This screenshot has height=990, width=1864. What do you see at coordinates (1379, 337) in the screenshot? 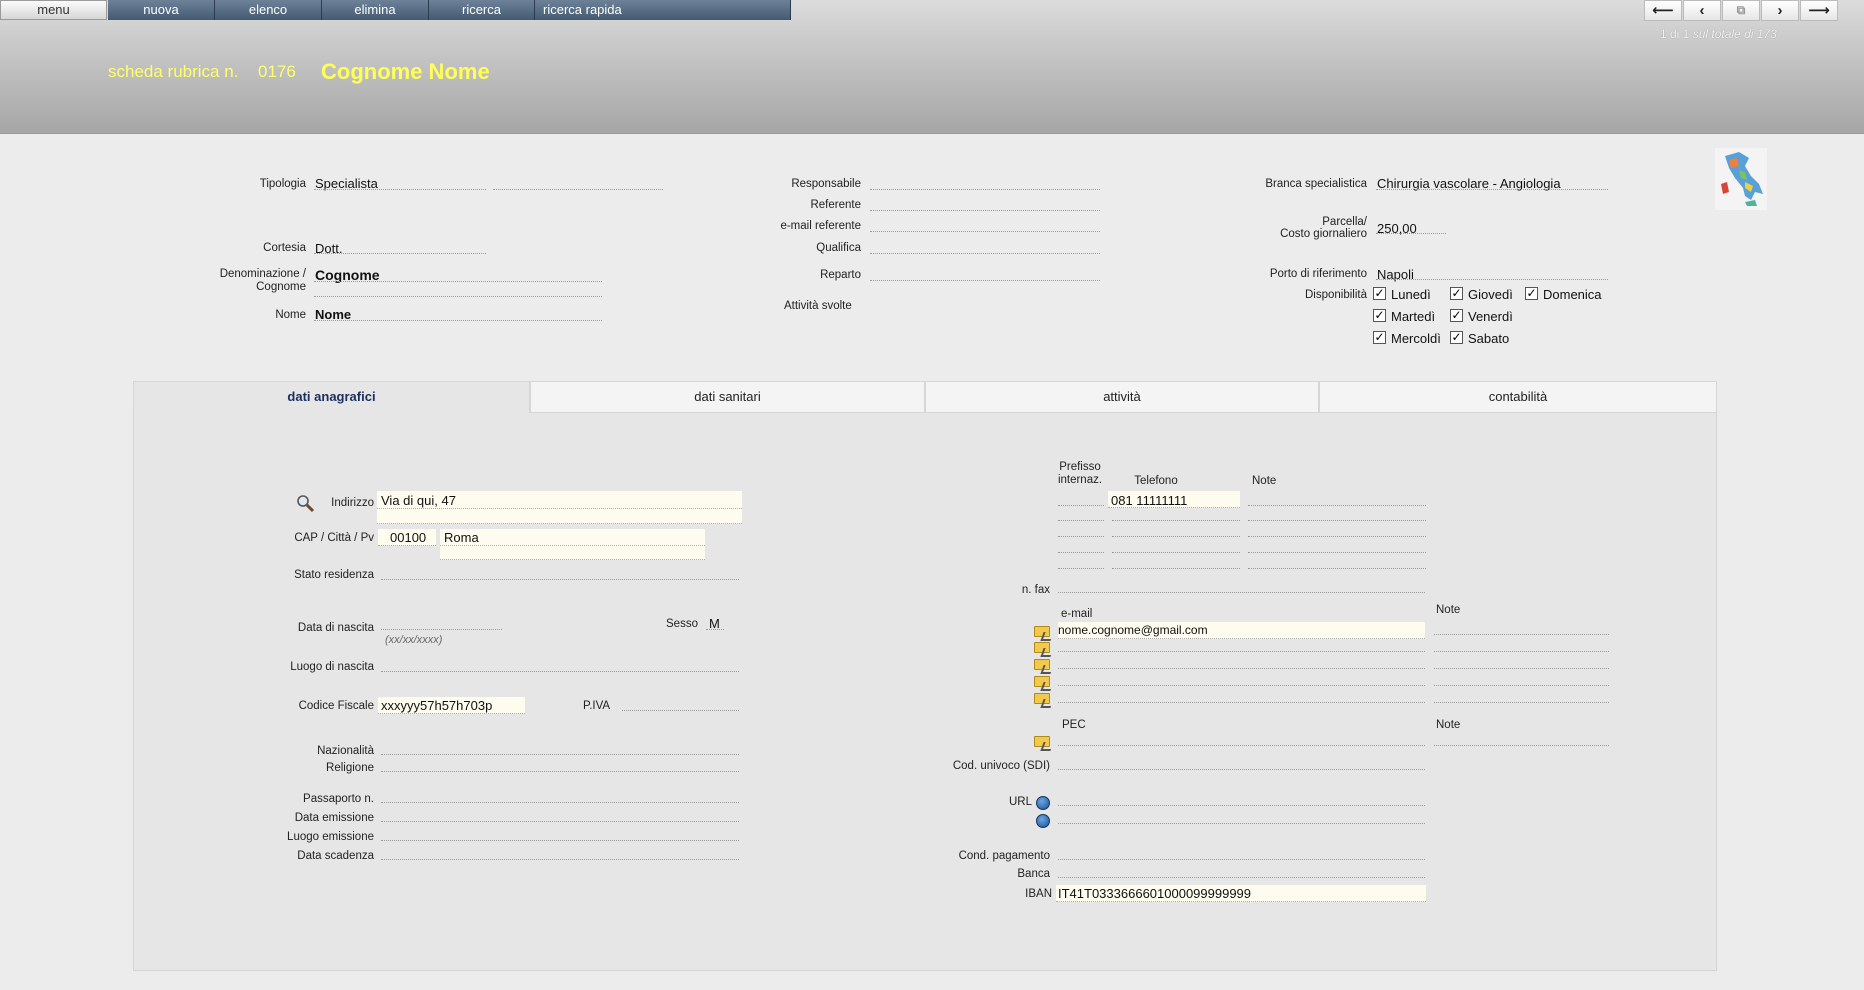
I see `checkbox-mercoledi: ✓` at bounding box center [1379, 337].